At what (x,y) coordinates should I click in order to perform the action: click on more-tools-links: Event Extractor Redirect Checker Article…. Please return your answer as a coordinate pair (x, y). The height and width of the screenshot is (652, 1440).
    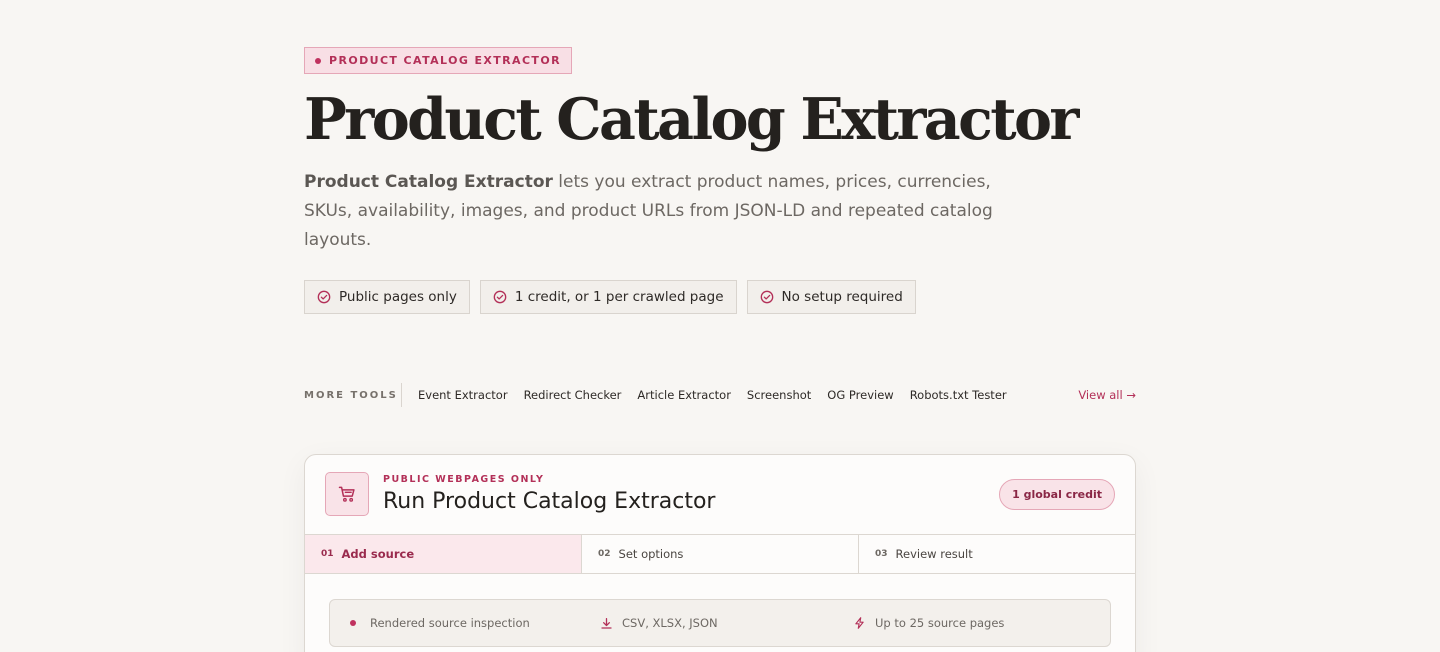
    Looking at the image, I should click on (712, 395).